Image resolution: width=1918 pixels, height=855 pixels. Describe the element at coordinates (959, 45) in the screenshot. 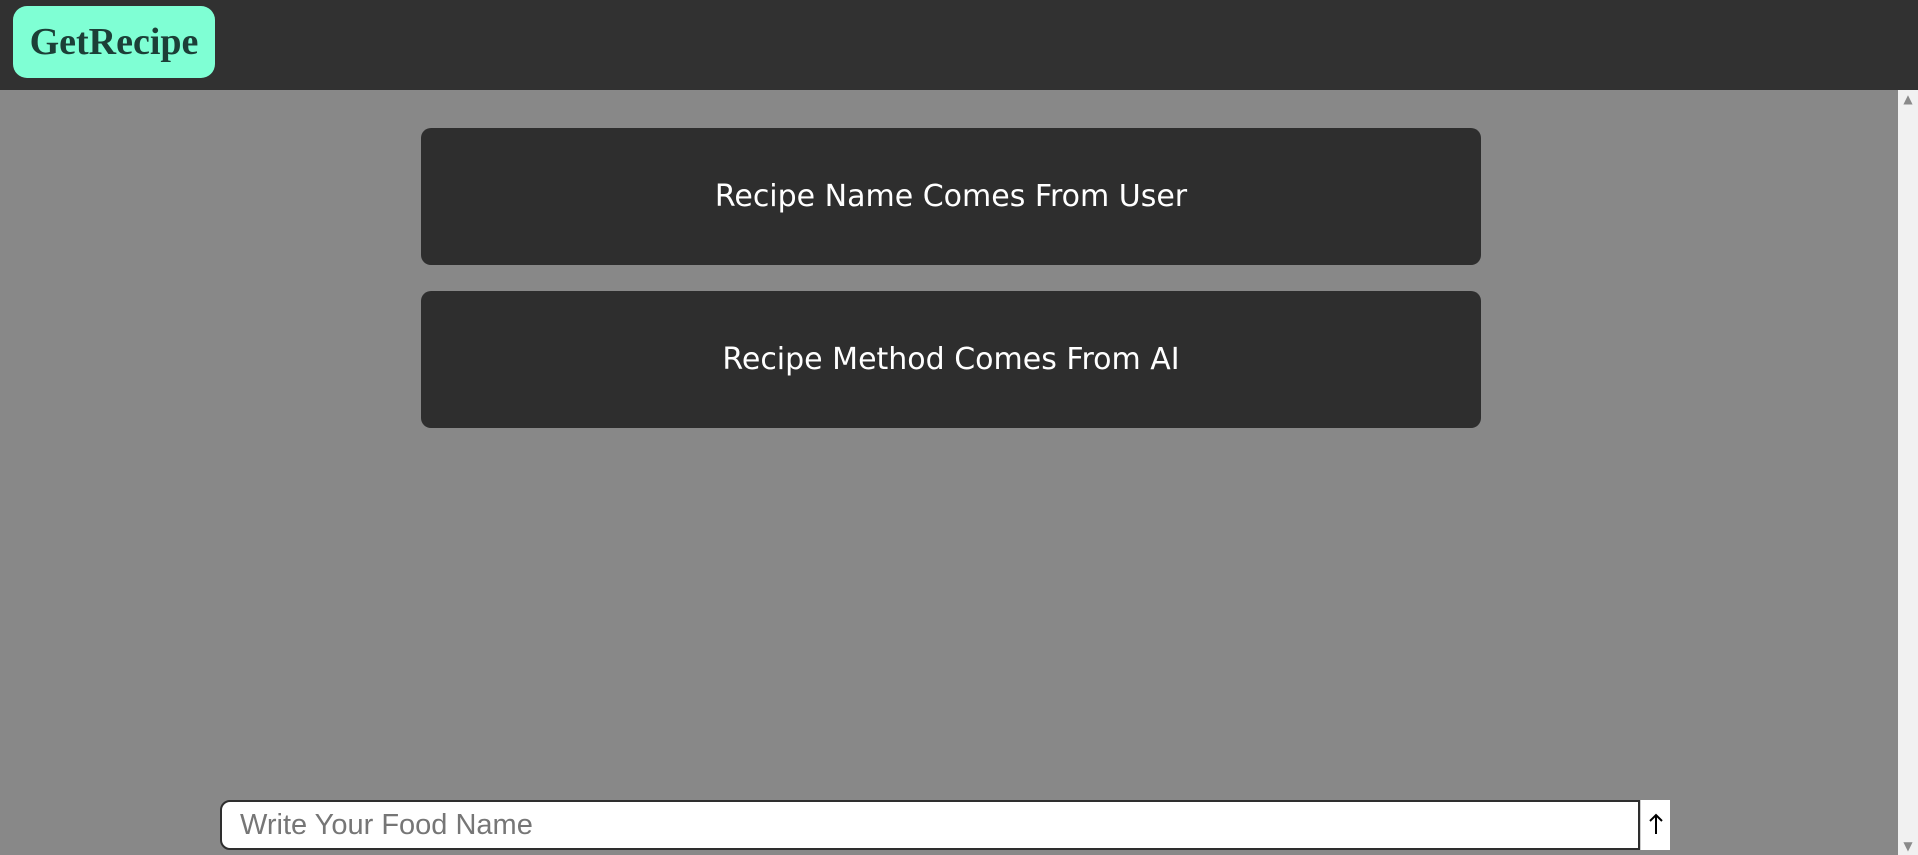

I see `top-bar: GetRecipe` at that location.